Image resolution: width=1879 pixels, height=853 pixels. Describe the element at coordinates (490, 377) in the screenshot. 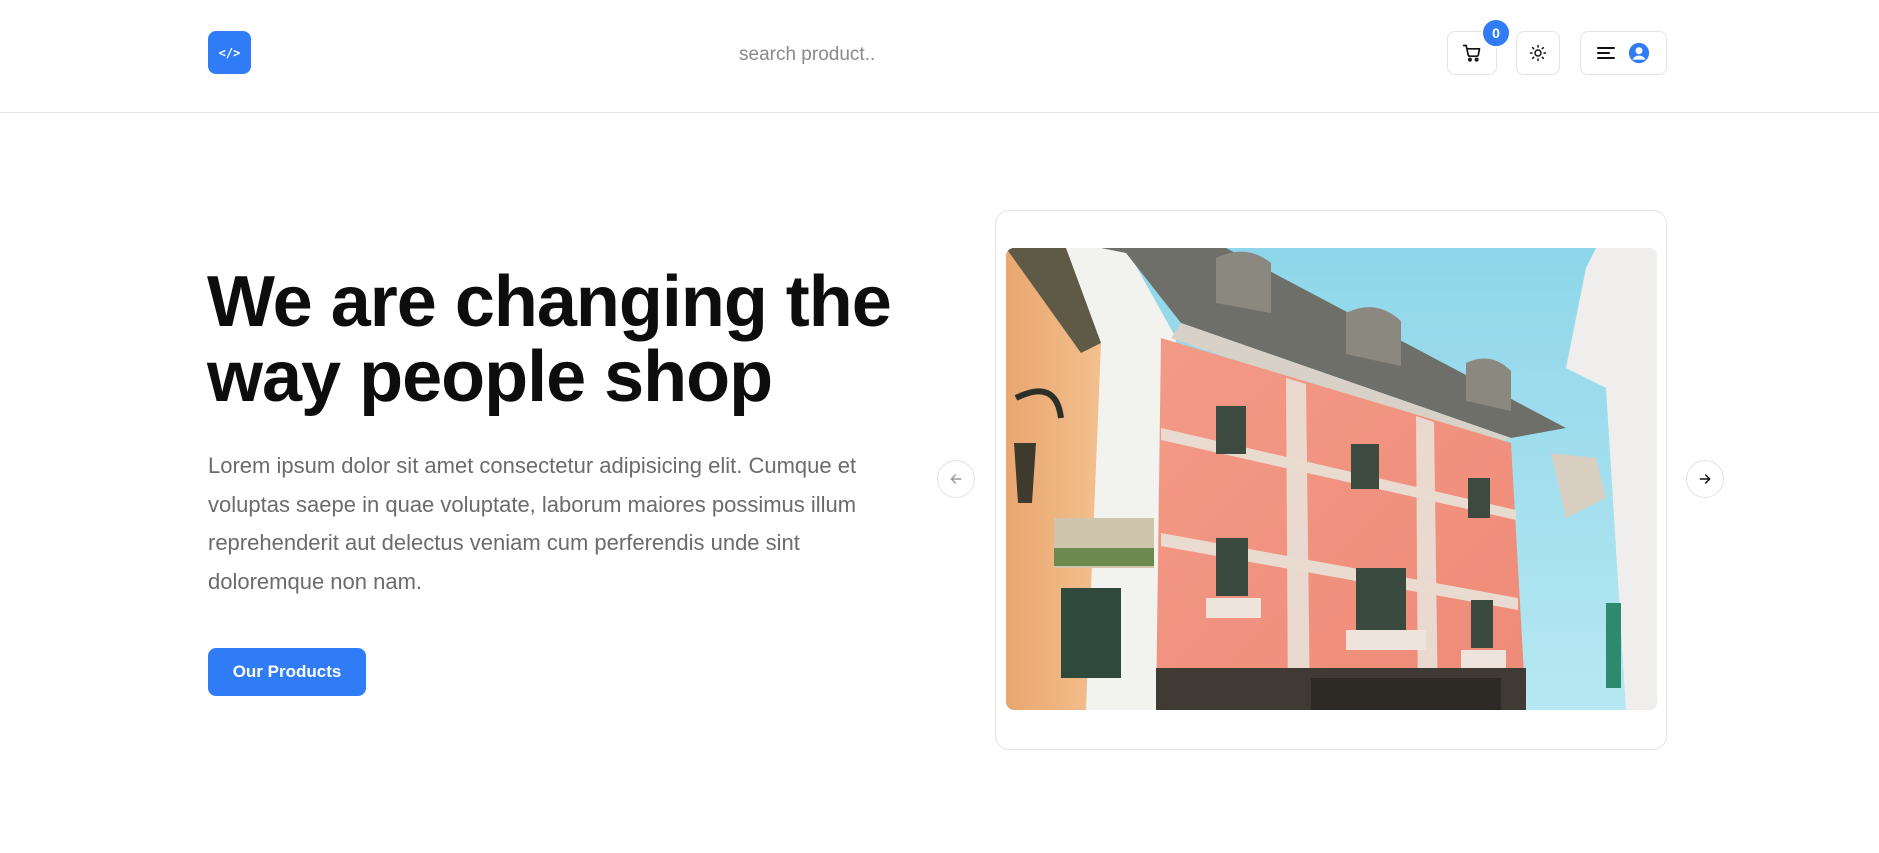

I see `hero-title-line-2: way people shop` at that location.